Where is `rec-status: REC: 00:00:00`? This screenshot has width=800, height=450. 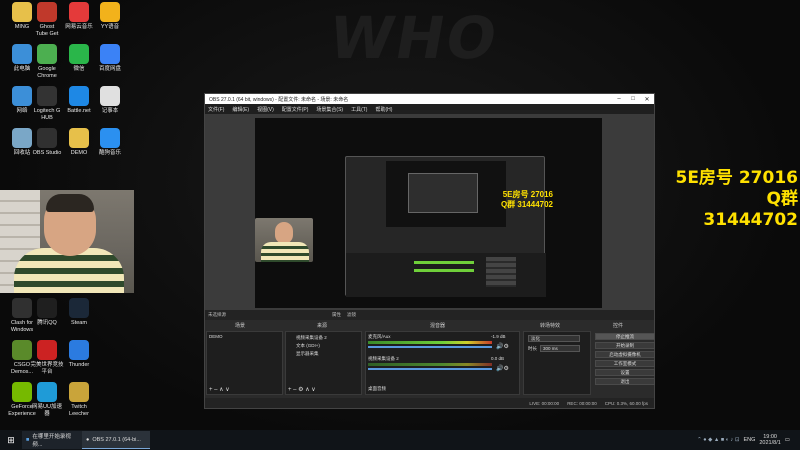
rec-status: REC: 00:00:00 is located at coordinates (582, 403).